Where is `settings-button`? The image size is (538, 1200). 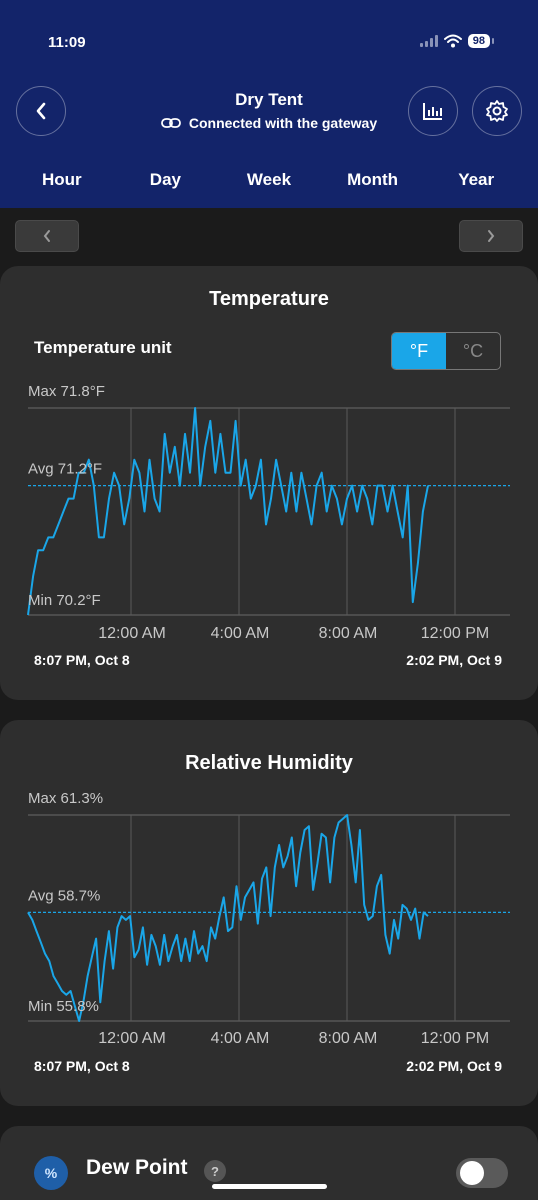 settings-button is located at coordinates (497, 111).